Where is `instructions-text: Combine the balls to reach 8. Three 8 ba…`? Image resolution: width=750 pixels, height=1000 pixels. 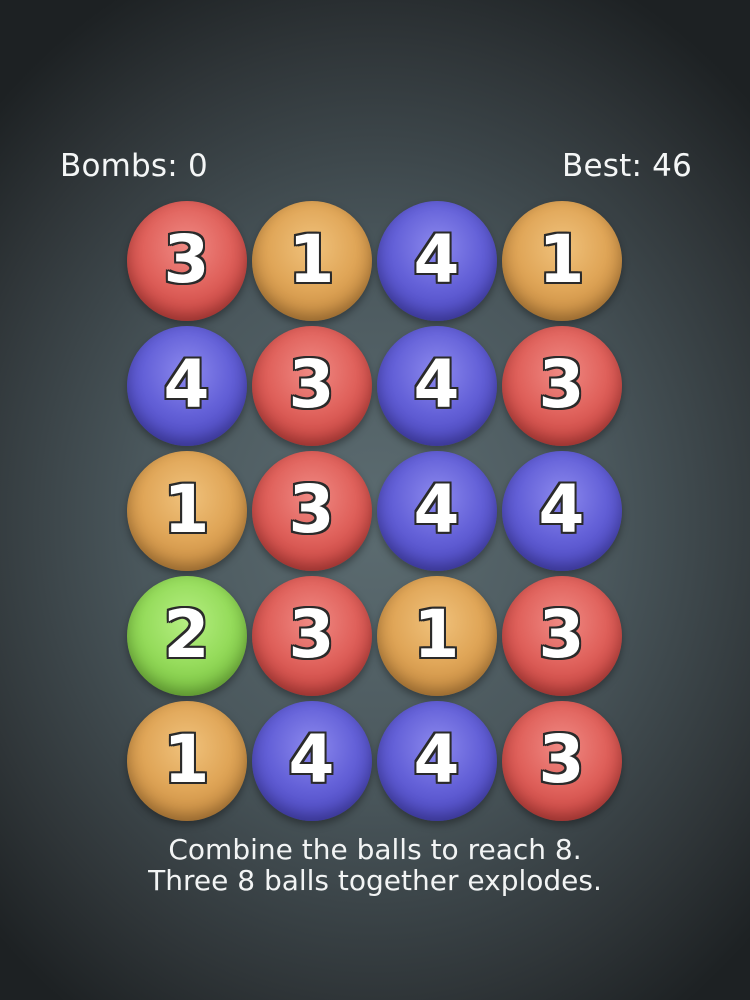
instructions-text: Combine the balls to reach 8. Three 8 ba… is located at coordinates (375, 865).